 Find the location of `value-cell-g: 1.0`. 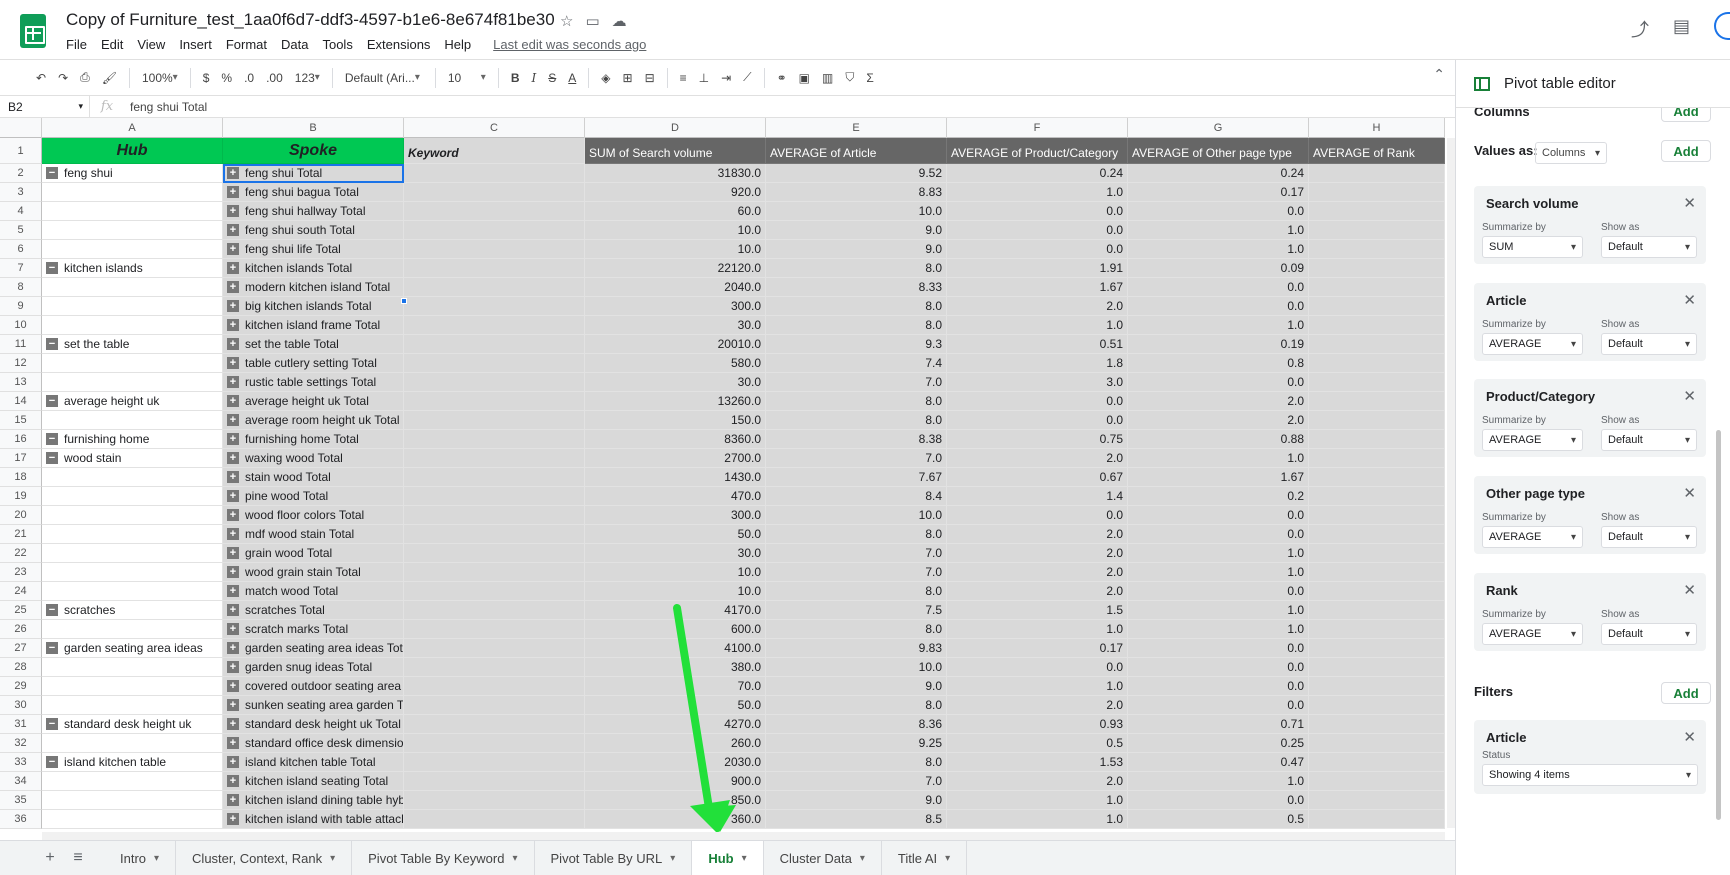

value-cell-g: 1.0 is located at coordinates (1218, 230).